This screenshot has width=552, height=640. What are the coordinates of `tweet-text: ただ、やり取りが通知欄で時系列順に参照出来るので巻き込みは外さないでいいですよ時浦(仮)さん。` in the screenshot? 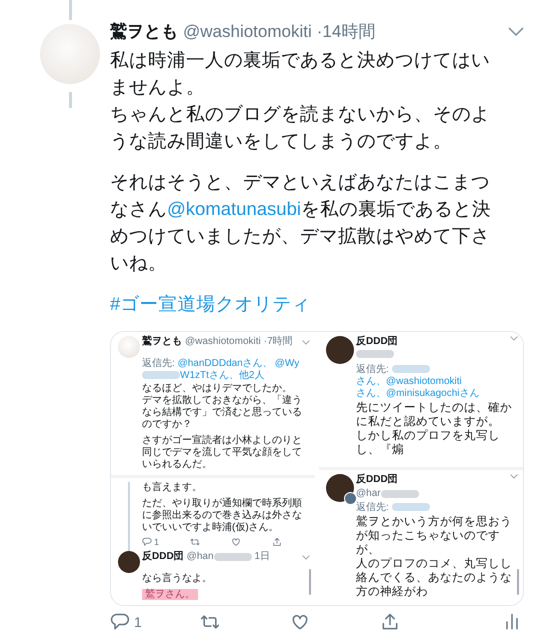 It's located at (222, 515).